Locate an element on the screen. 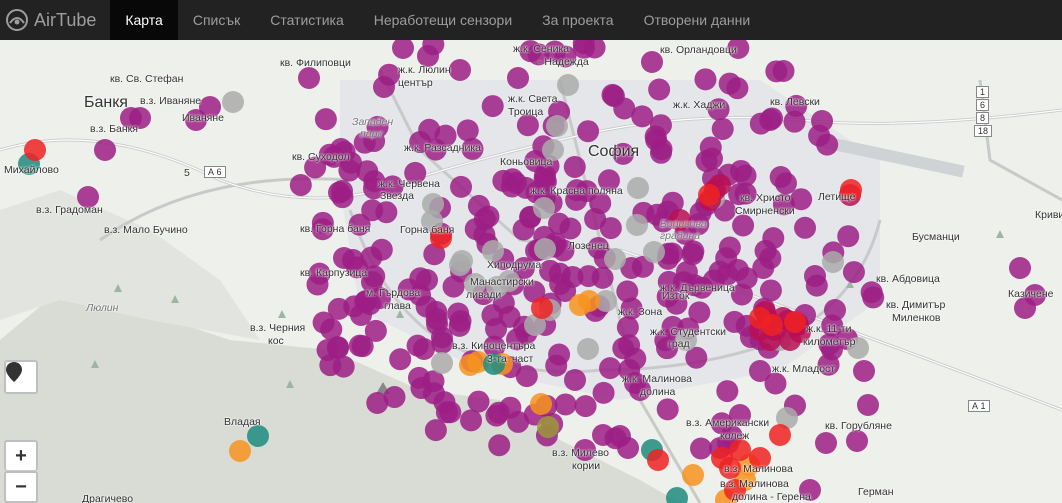  zoom-in-button: + is located at coordinates (21, 455).